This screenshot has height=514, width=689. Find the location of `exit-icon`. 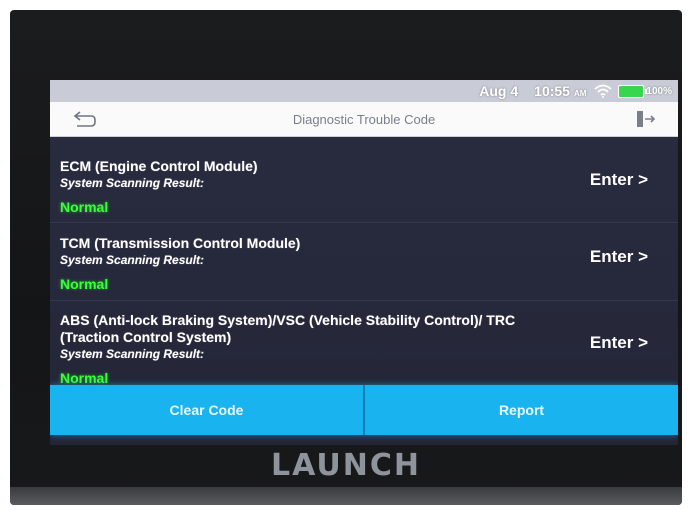

exit-icon is located at coordinates (645, 119).